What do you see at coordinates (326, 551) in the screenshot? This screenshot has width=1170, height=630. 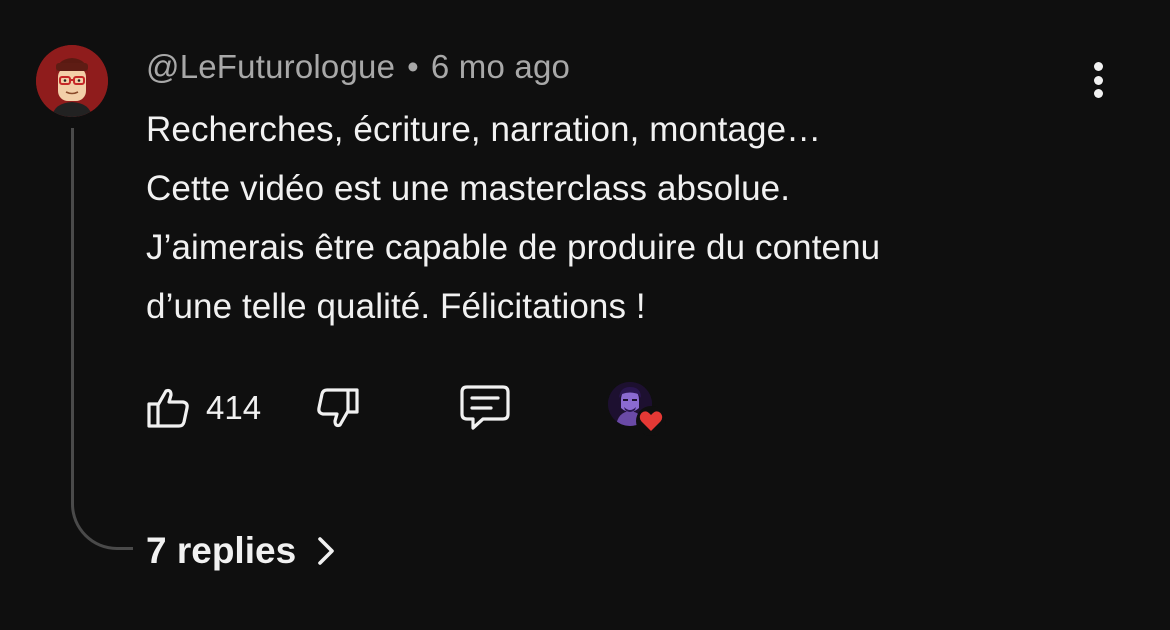 I see `chevron-right-icon` at bounding box center [326, 551].